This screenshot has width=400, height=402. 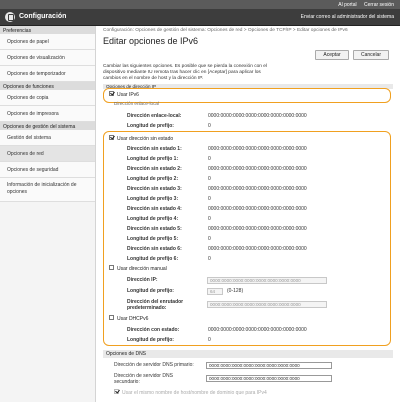 What do you see at coordinates (47, 58) in the screenshot?
I see `sidebar-item-display: Opciones de visualización` at bounding box center [47, 58].